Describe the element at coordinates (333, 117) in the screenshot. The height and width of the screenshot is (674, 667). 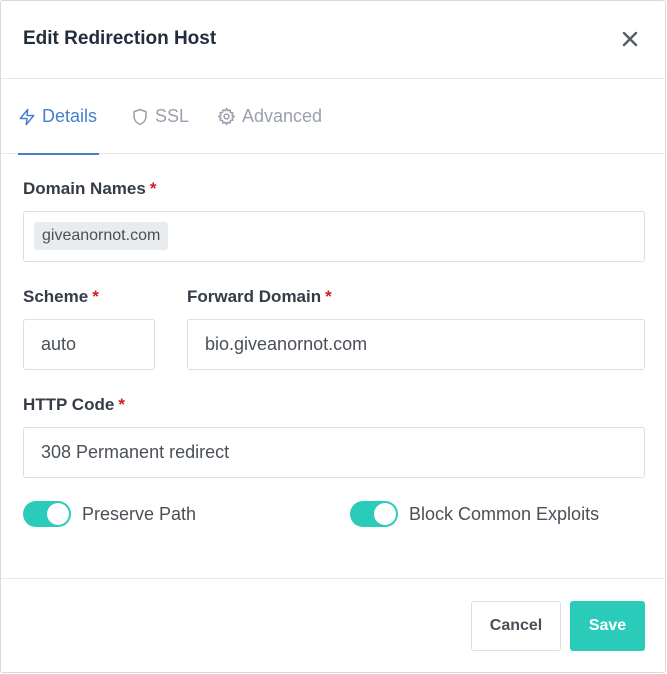
I see `tab-bar: Details SSL Advanced` at that location.